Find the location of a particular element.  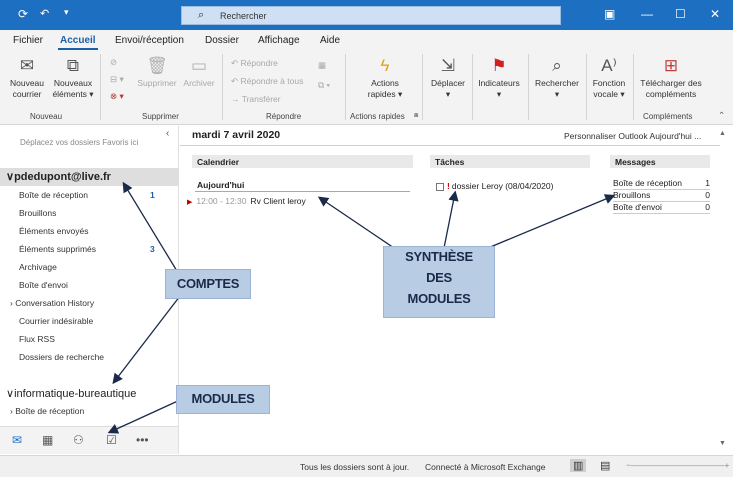

folder-inbox: Boîte de réception is located at coordinates (53, 195).